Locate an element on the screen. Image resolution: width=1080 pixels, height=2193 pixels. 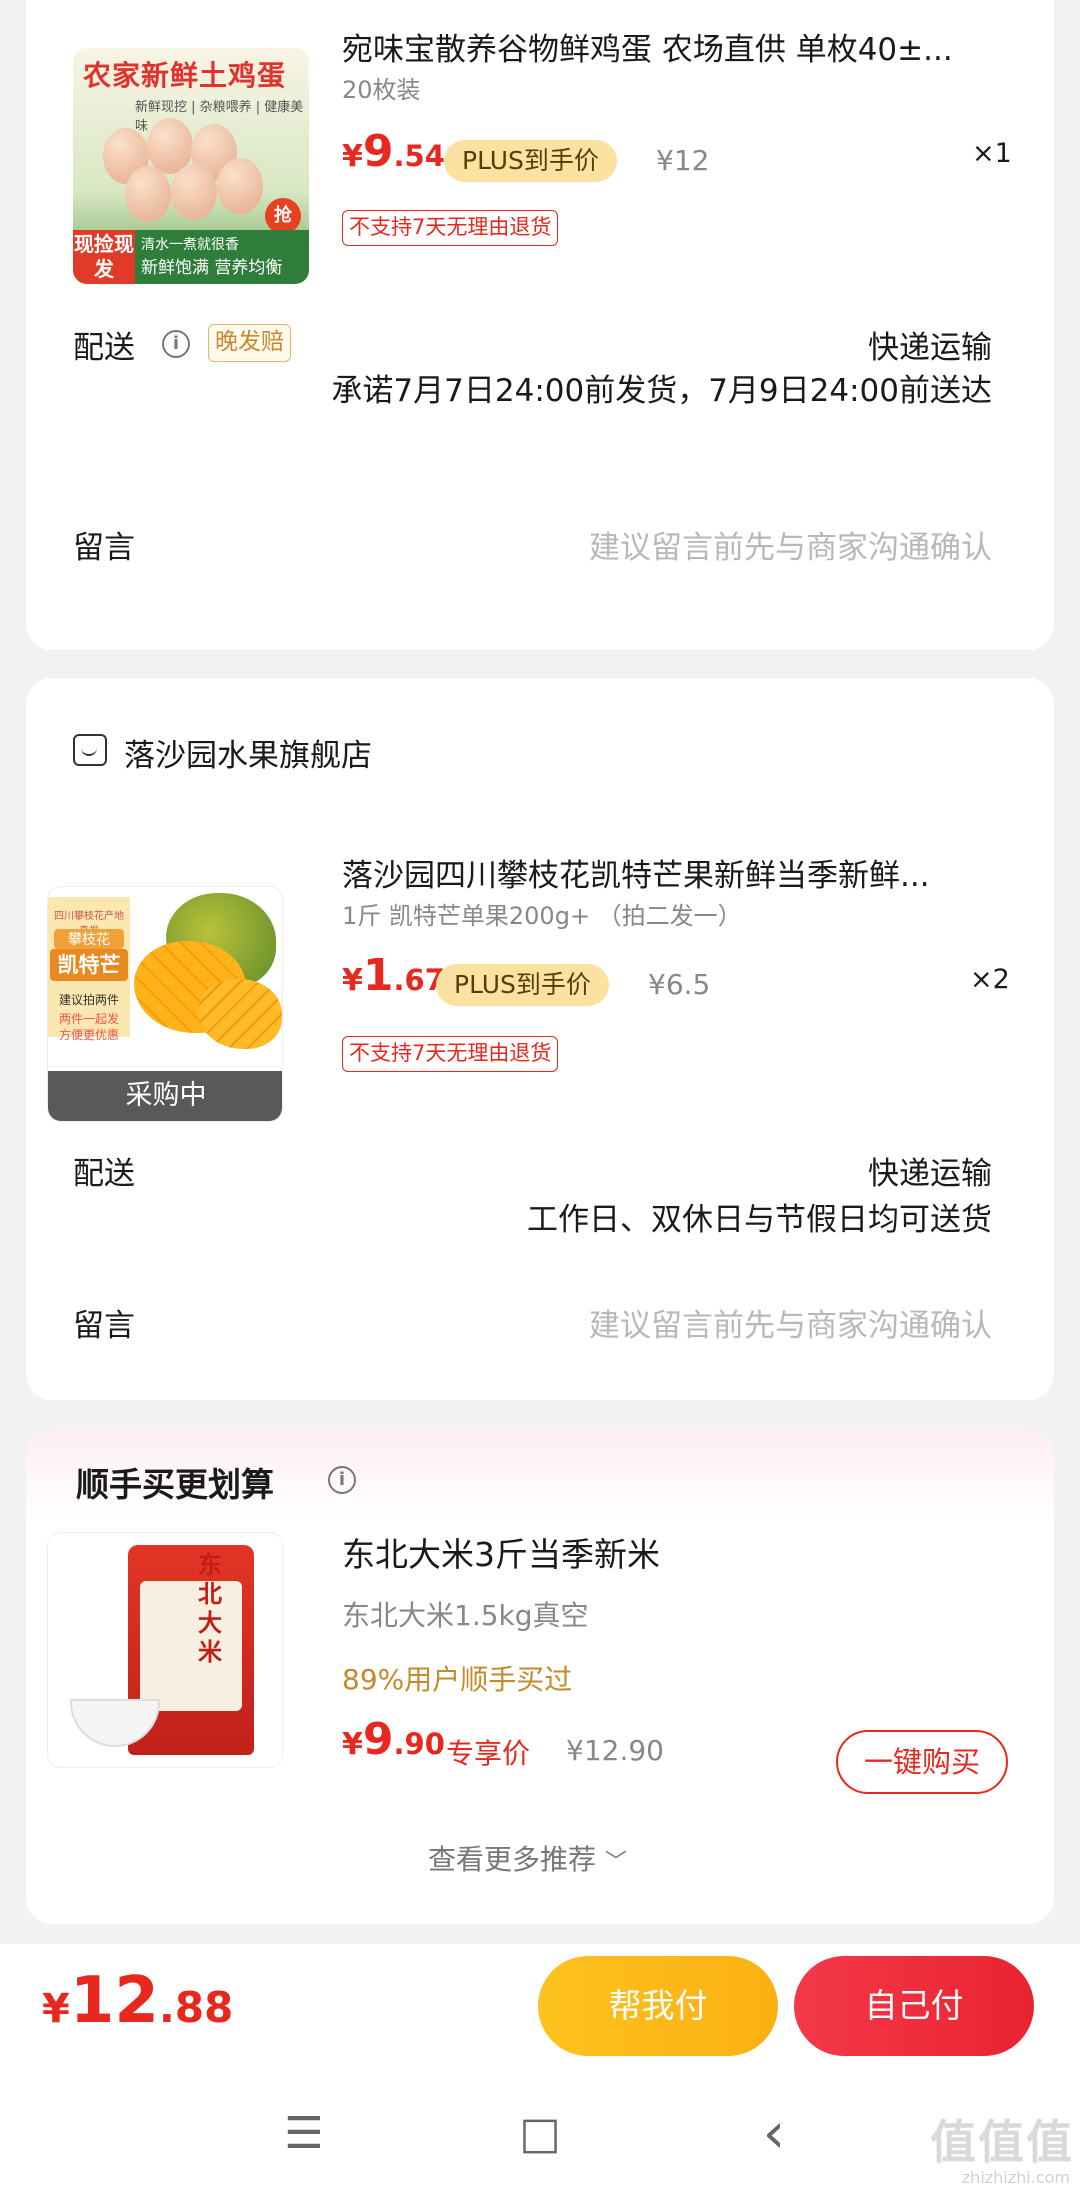
thumb-bar-line1: 清水一煮就很香 is located at coordinates (190, 245).